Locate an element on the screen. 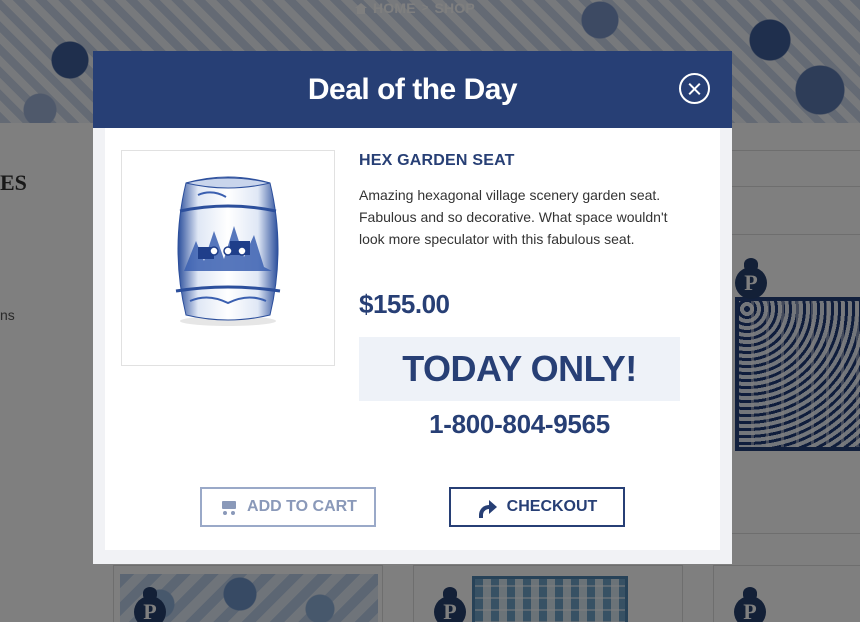  checkout-button: CHECKOUT is located at coordinates (537, 507).